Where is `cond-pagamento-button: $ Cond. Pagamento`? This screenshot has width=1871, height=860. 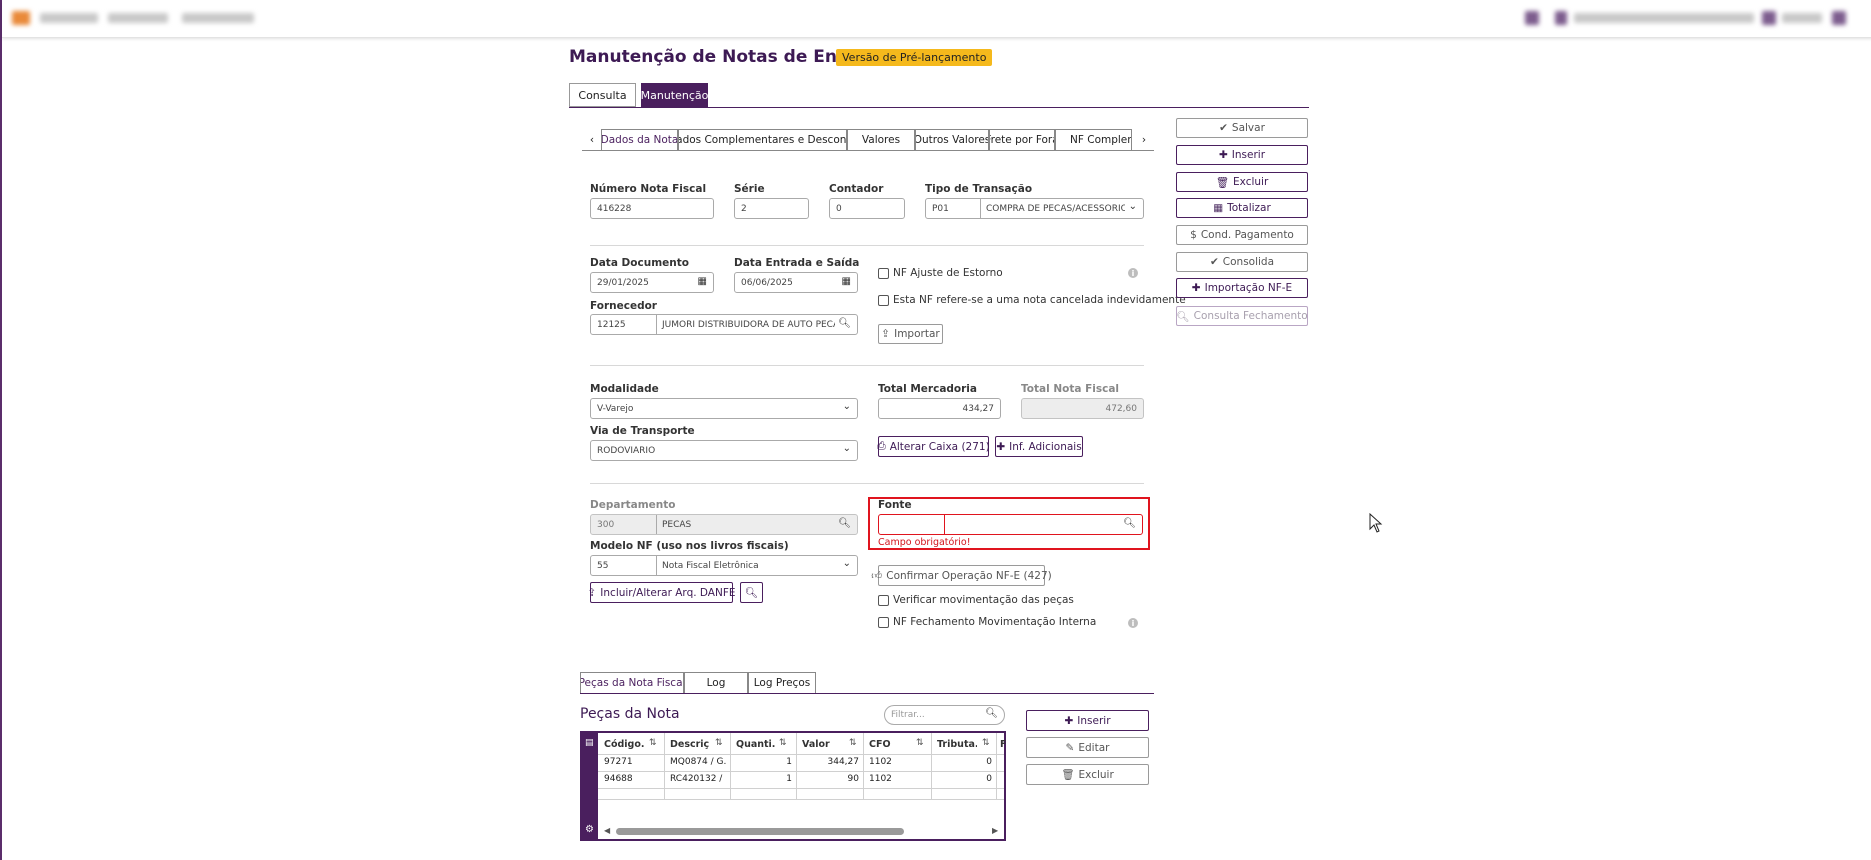
cond-pagamento-button: $ Cond. Pagamento is located at coordinates (1242, 235).